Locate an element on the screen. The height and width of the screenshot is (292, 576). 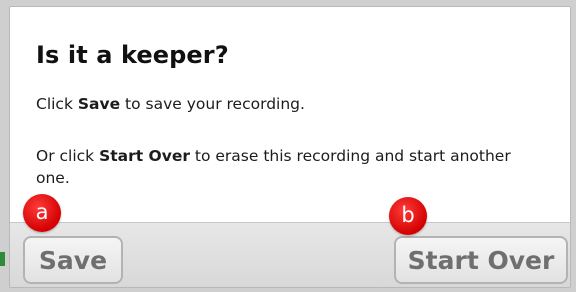
save-button: Save is located at coordinates (73, 260).